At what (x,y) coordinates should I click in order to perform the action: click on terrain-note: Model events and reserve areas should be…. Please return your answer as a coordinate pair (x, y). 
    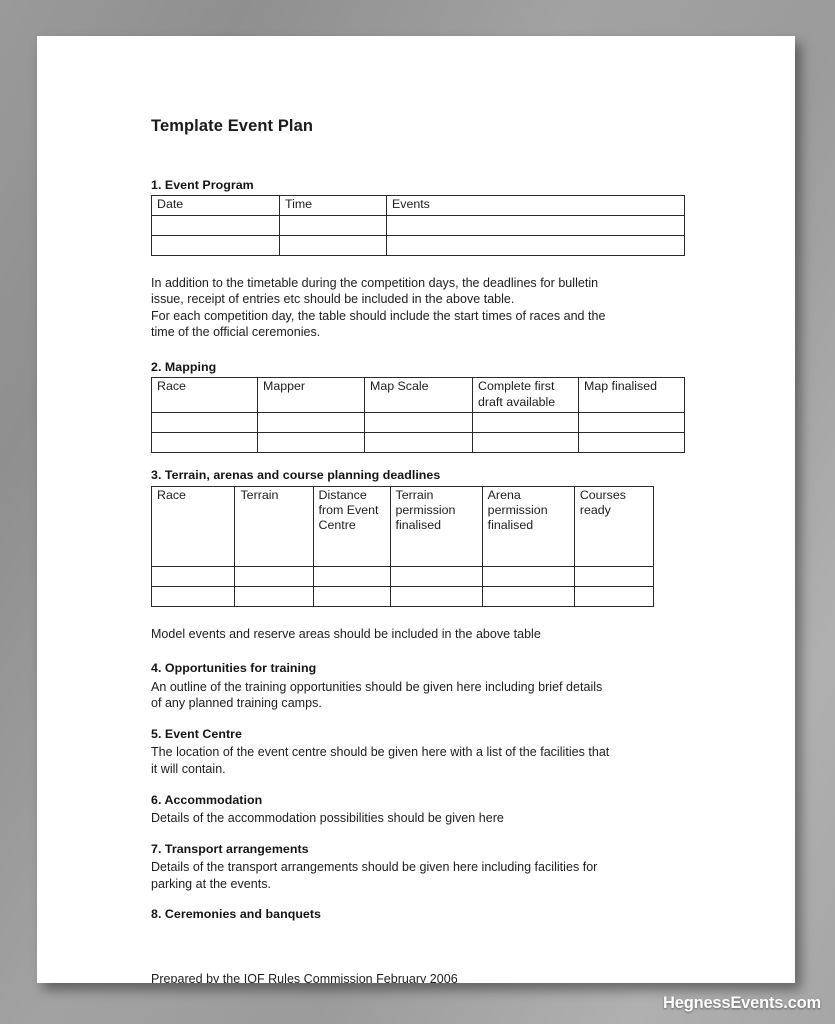
    Looking at the image, I should click on (346, 633).